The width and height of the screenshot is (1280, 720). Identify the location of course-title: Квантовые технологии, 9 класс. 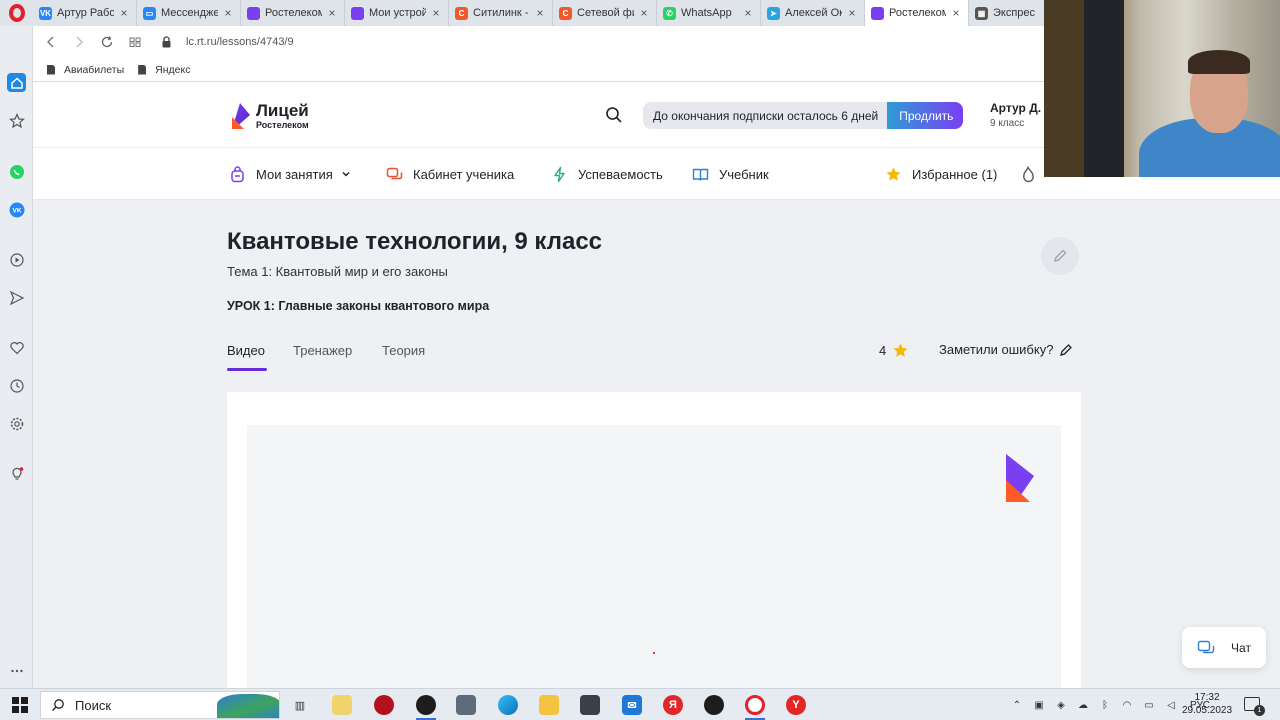
(415, 241).